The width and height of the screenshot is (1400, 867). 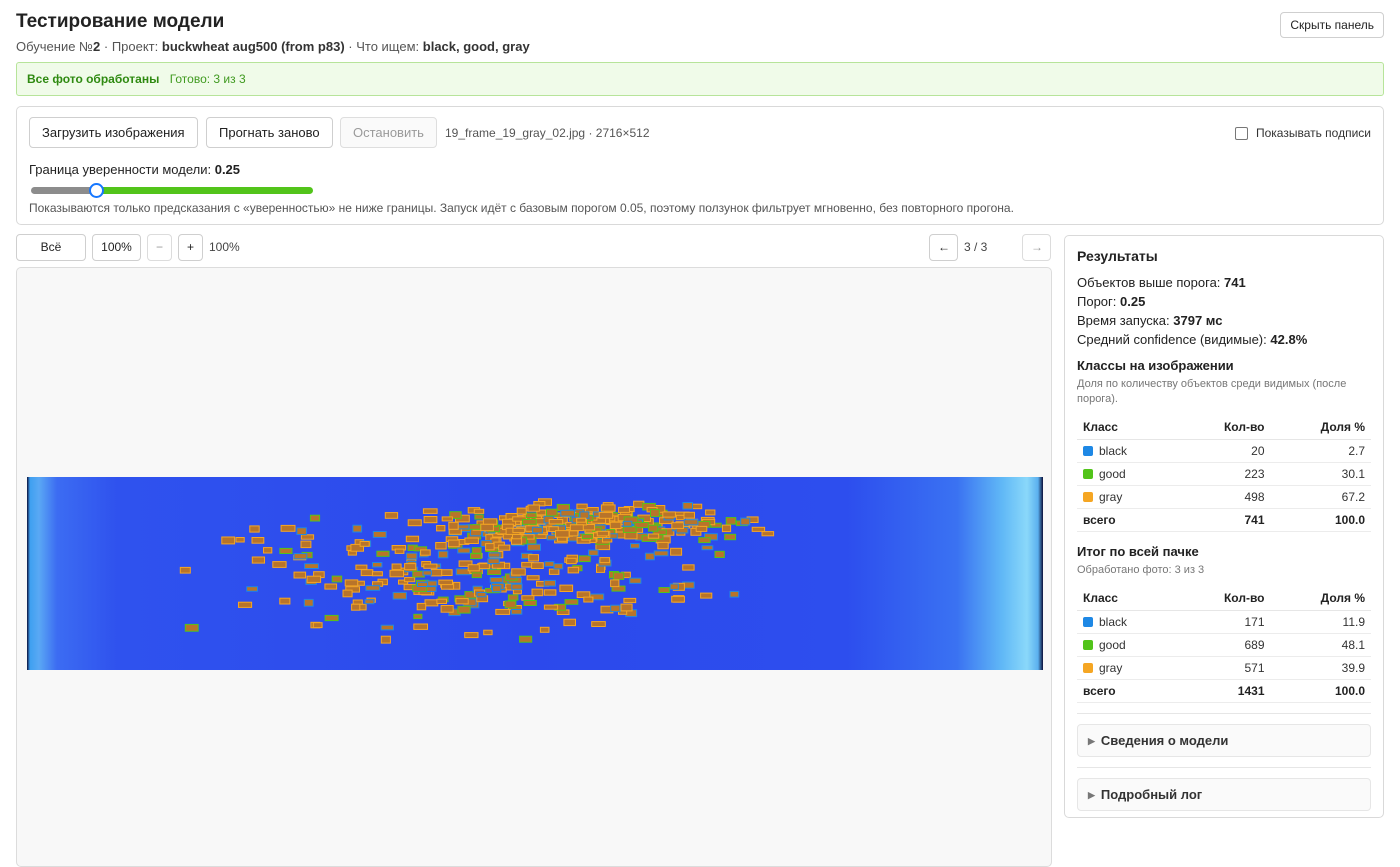 I want to click on threshold-label: Граница уверенности модели: 0.25, so click(x=134, y=169).